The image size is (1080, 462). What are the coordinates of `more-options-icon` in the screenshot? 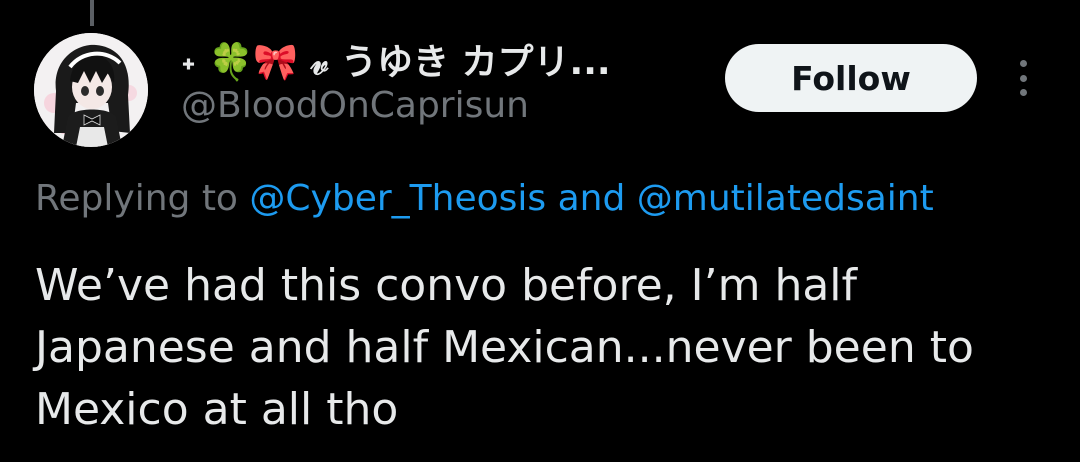 It's located at (1023, 78).